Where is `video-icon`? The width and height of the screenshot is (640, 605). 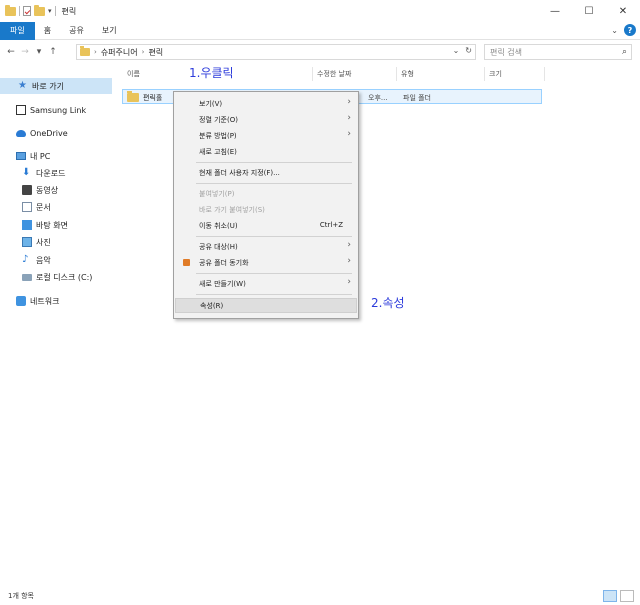
video-icon is located at coordinates (27, 190).